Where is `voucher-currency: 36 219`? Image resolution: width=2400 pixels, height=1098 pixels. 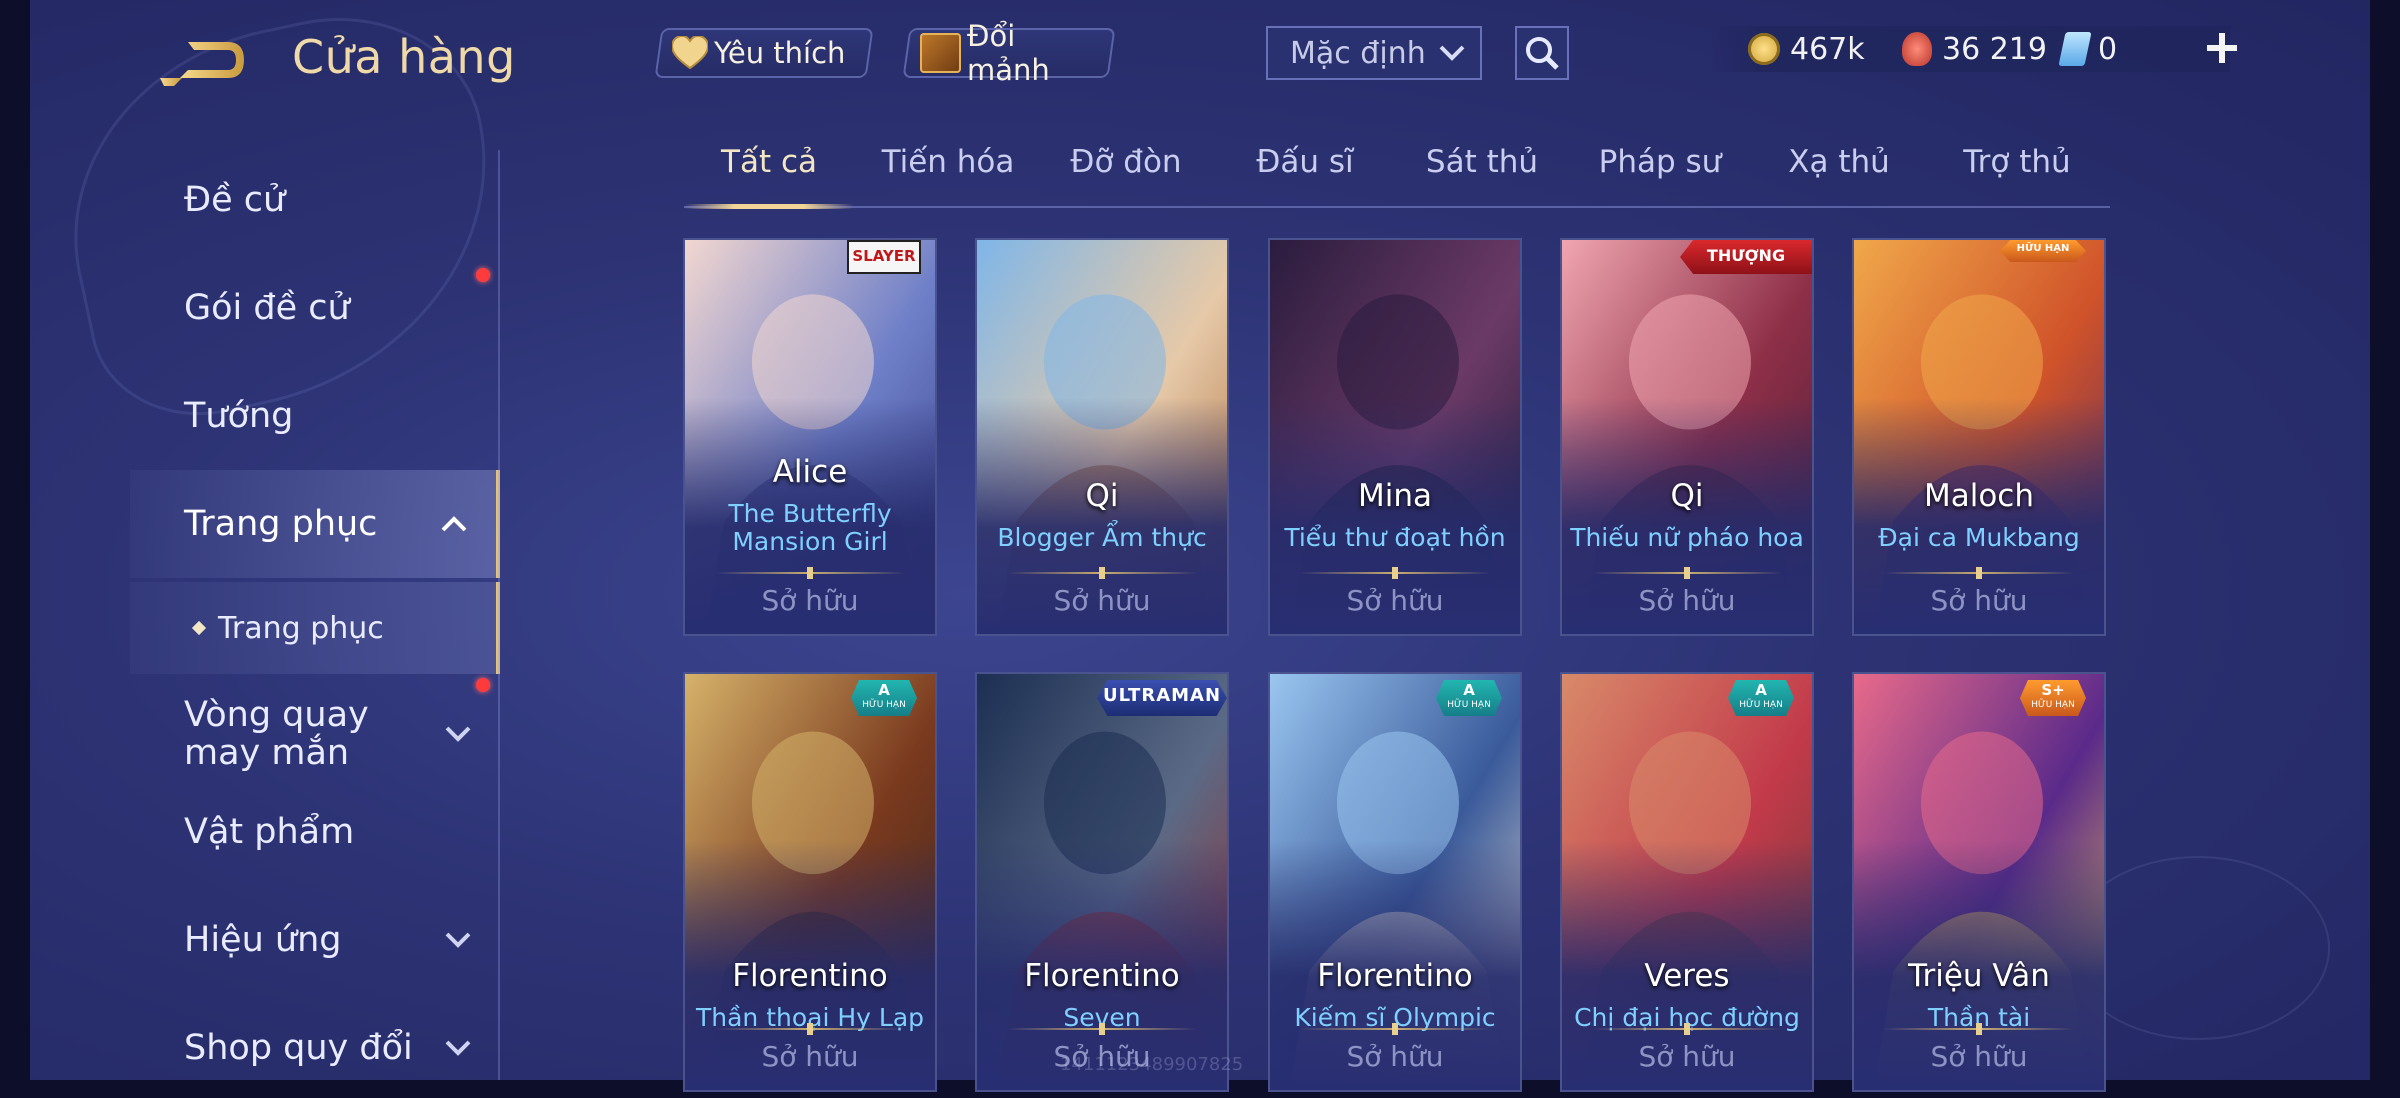 voucher-currency: 36 219 is located at coordinates (1974, 49).